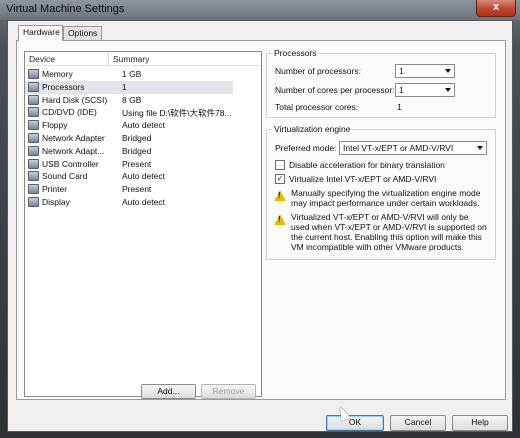  Describe the element at coordinates (260, 10) in the screenshot. I see `title-bar: Virtual Machine Settings x` at that location.